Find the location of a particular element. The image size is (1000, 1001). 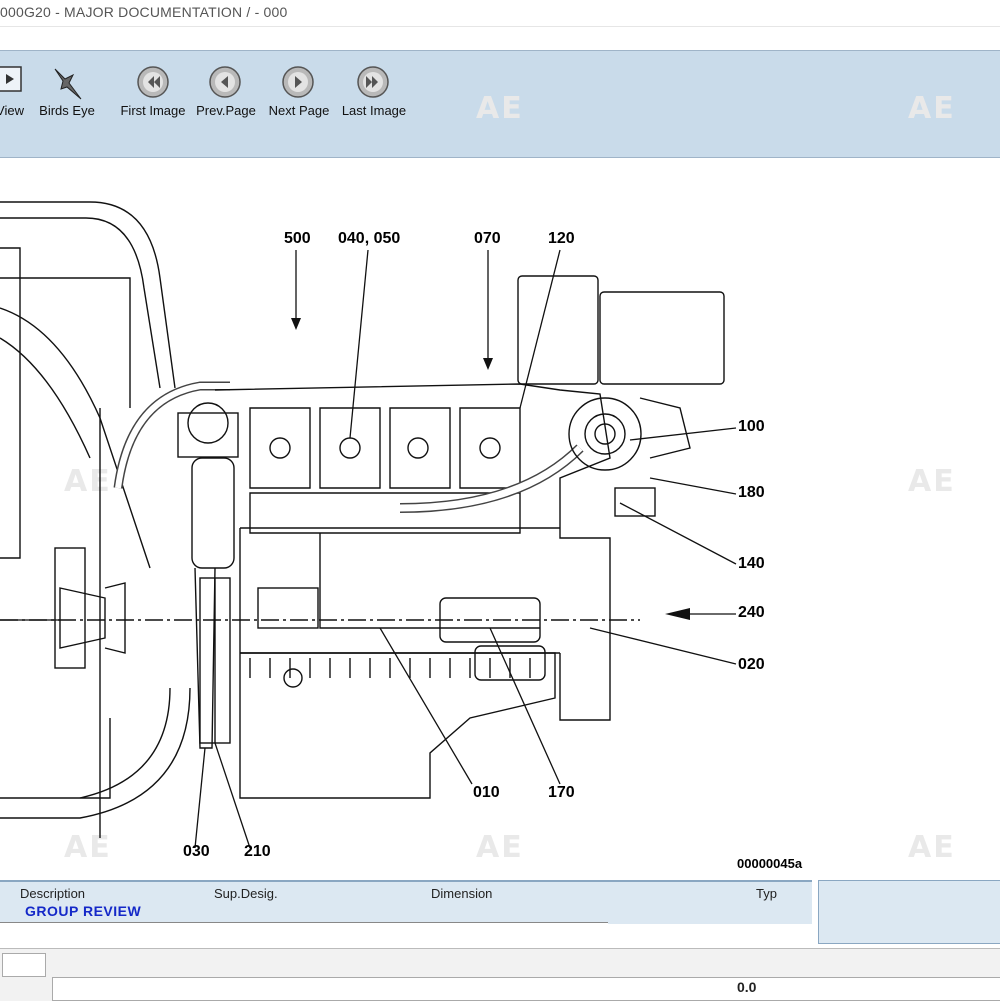

callout-label: 020 is located at coordinates (751, 665).